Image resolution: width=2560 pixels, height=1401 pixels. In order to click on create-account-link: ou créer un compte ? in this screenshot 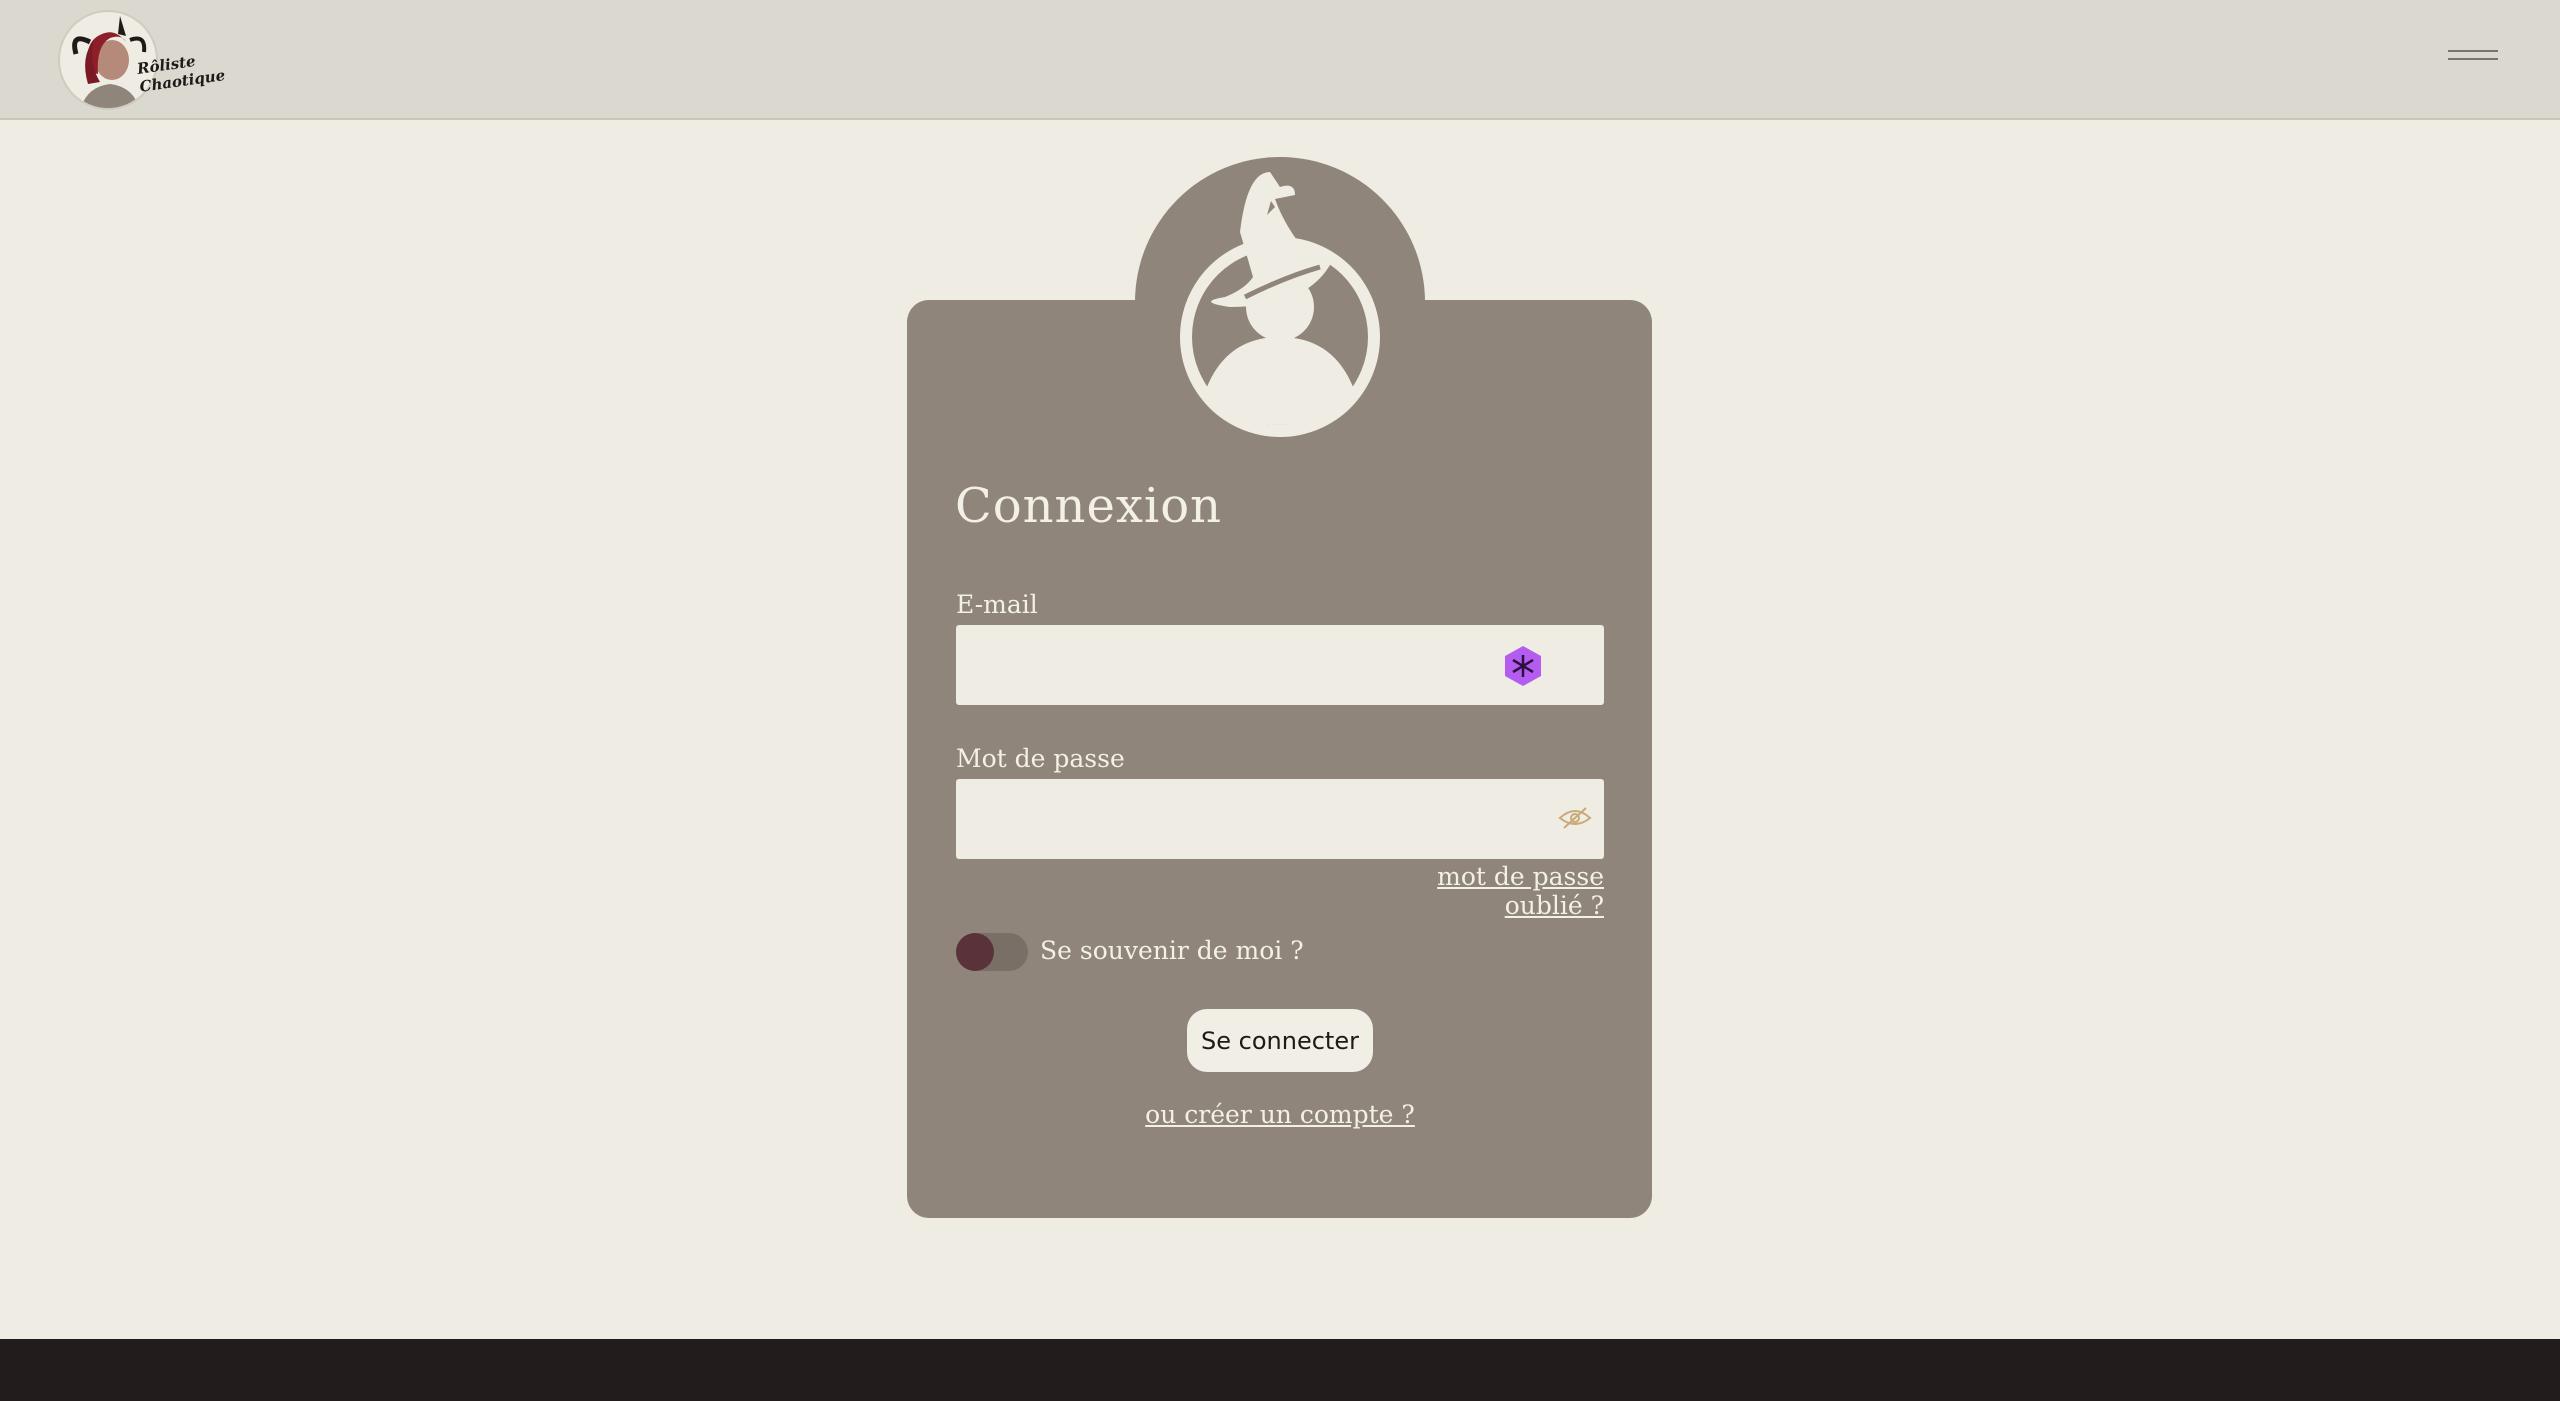, I will do `click(1280, 1114)`.